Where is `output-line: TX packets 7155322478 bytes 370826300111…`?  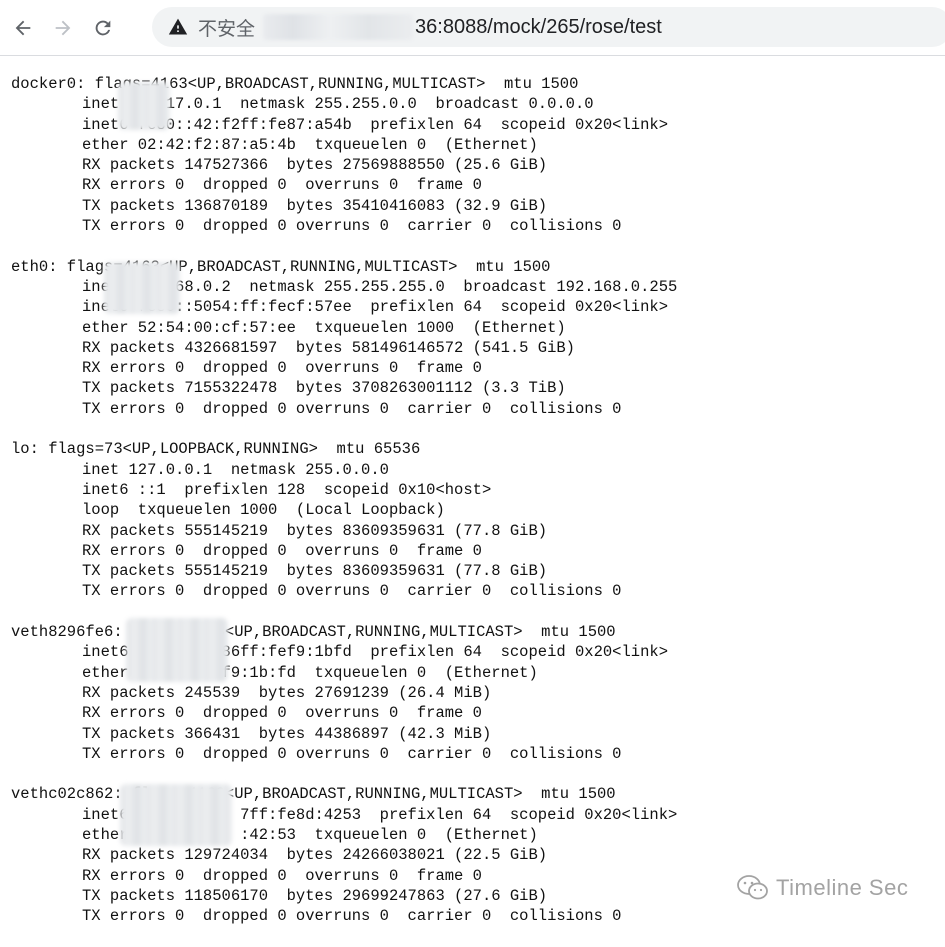
output-line: TX packets 7155322478 bytes 370826300111… is located at coordinates (324, 388).